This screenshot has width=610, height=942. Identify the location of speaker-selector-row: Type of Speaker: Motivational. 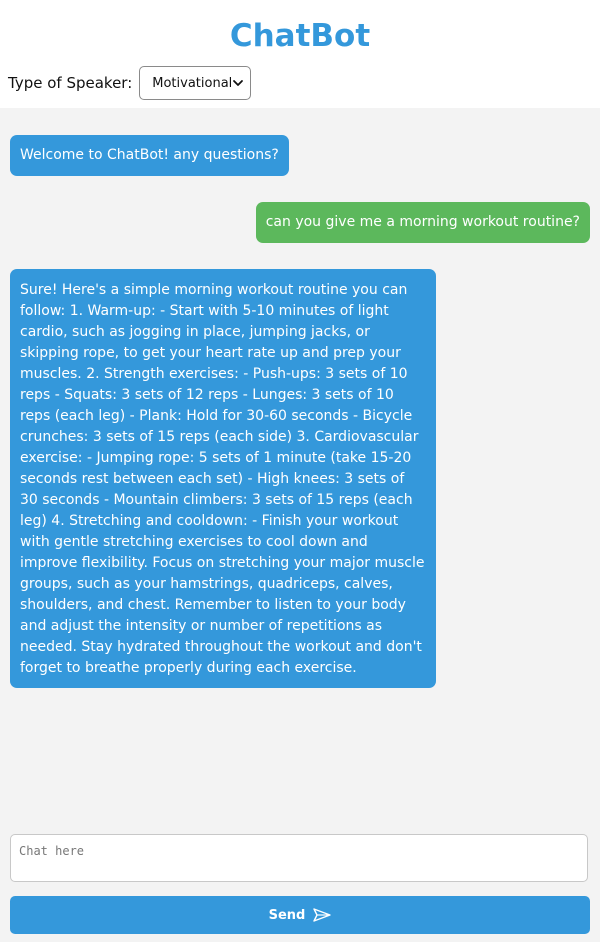
(130, 83).